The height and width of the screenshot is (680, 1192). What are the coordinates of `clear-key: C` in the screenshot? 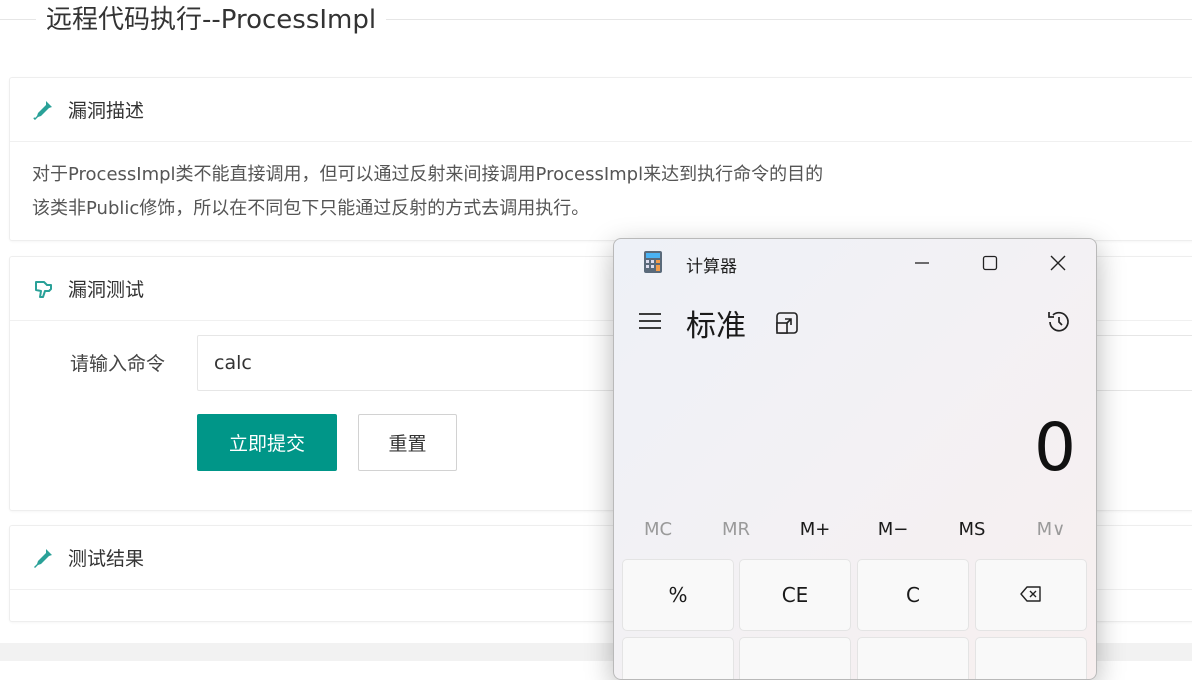 It's located at (913, 595).